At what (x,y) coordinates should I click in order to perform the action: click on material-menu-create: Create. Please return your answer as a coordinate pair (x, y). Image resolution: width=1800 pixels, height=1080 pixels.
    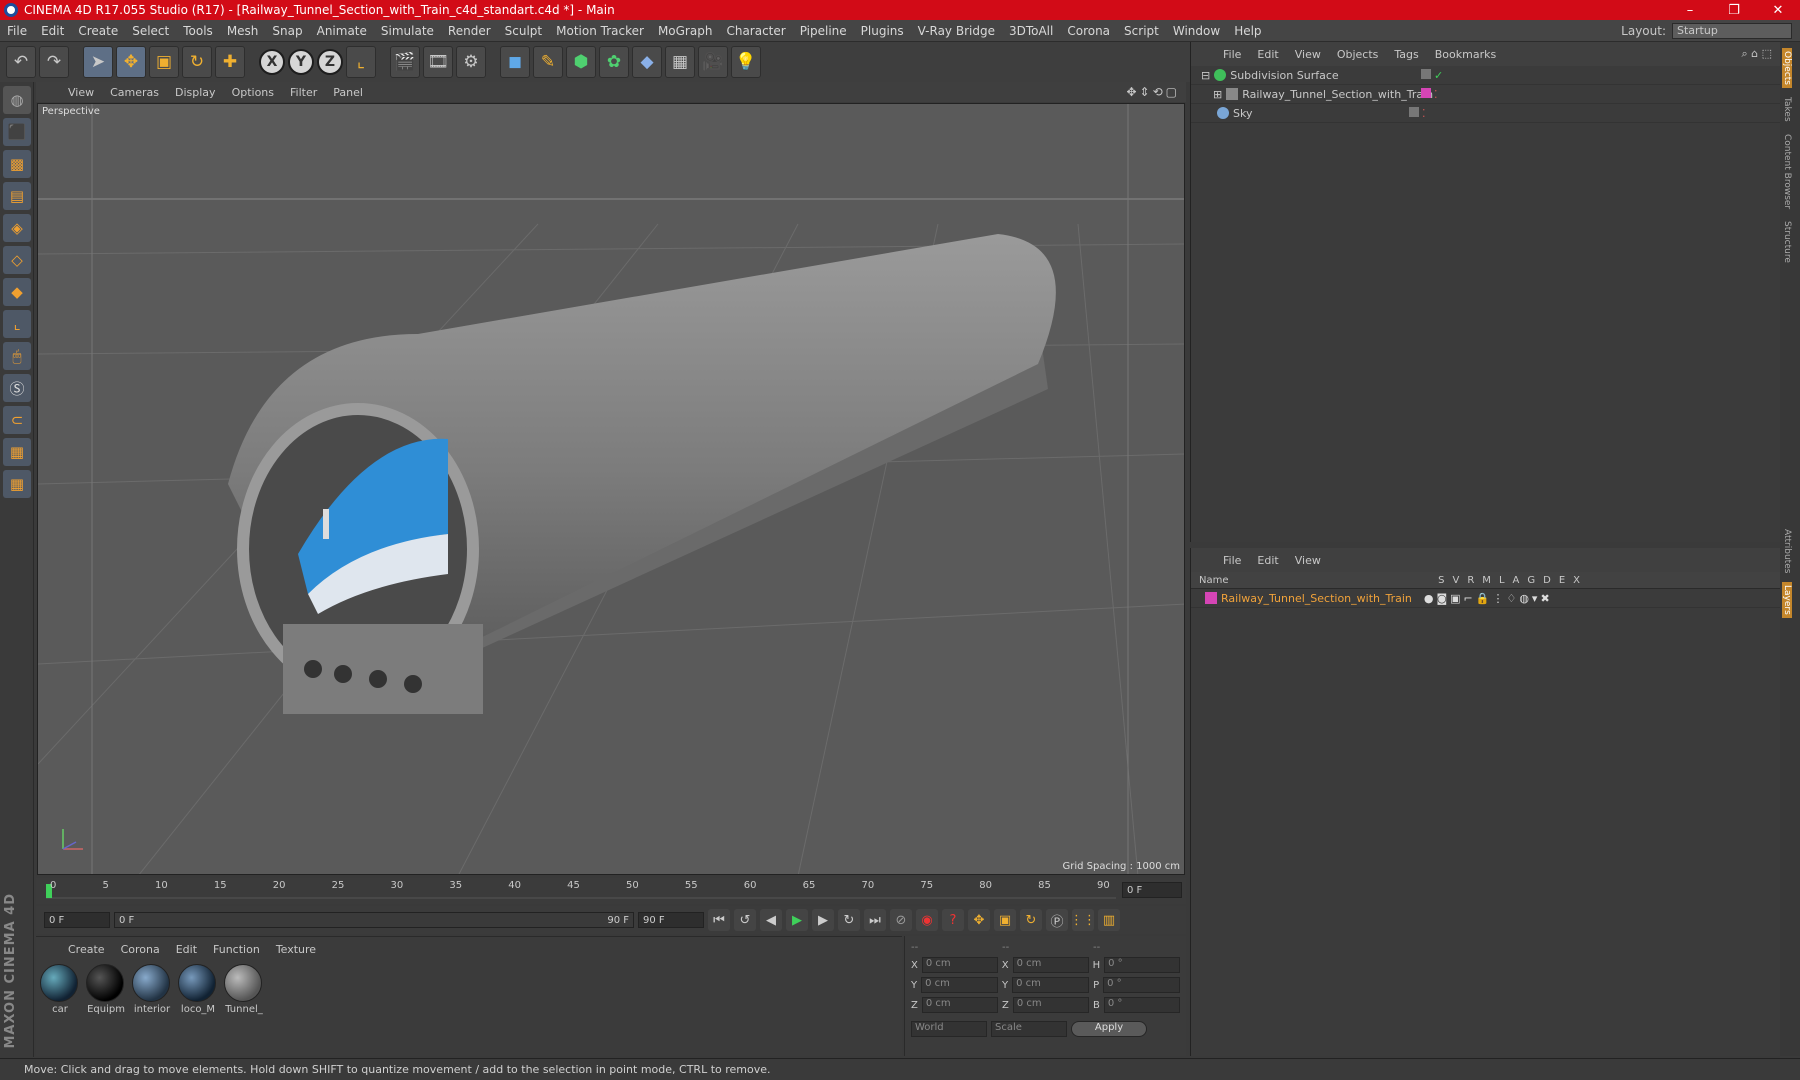
    Looking at the image, I should click on (86, 949).